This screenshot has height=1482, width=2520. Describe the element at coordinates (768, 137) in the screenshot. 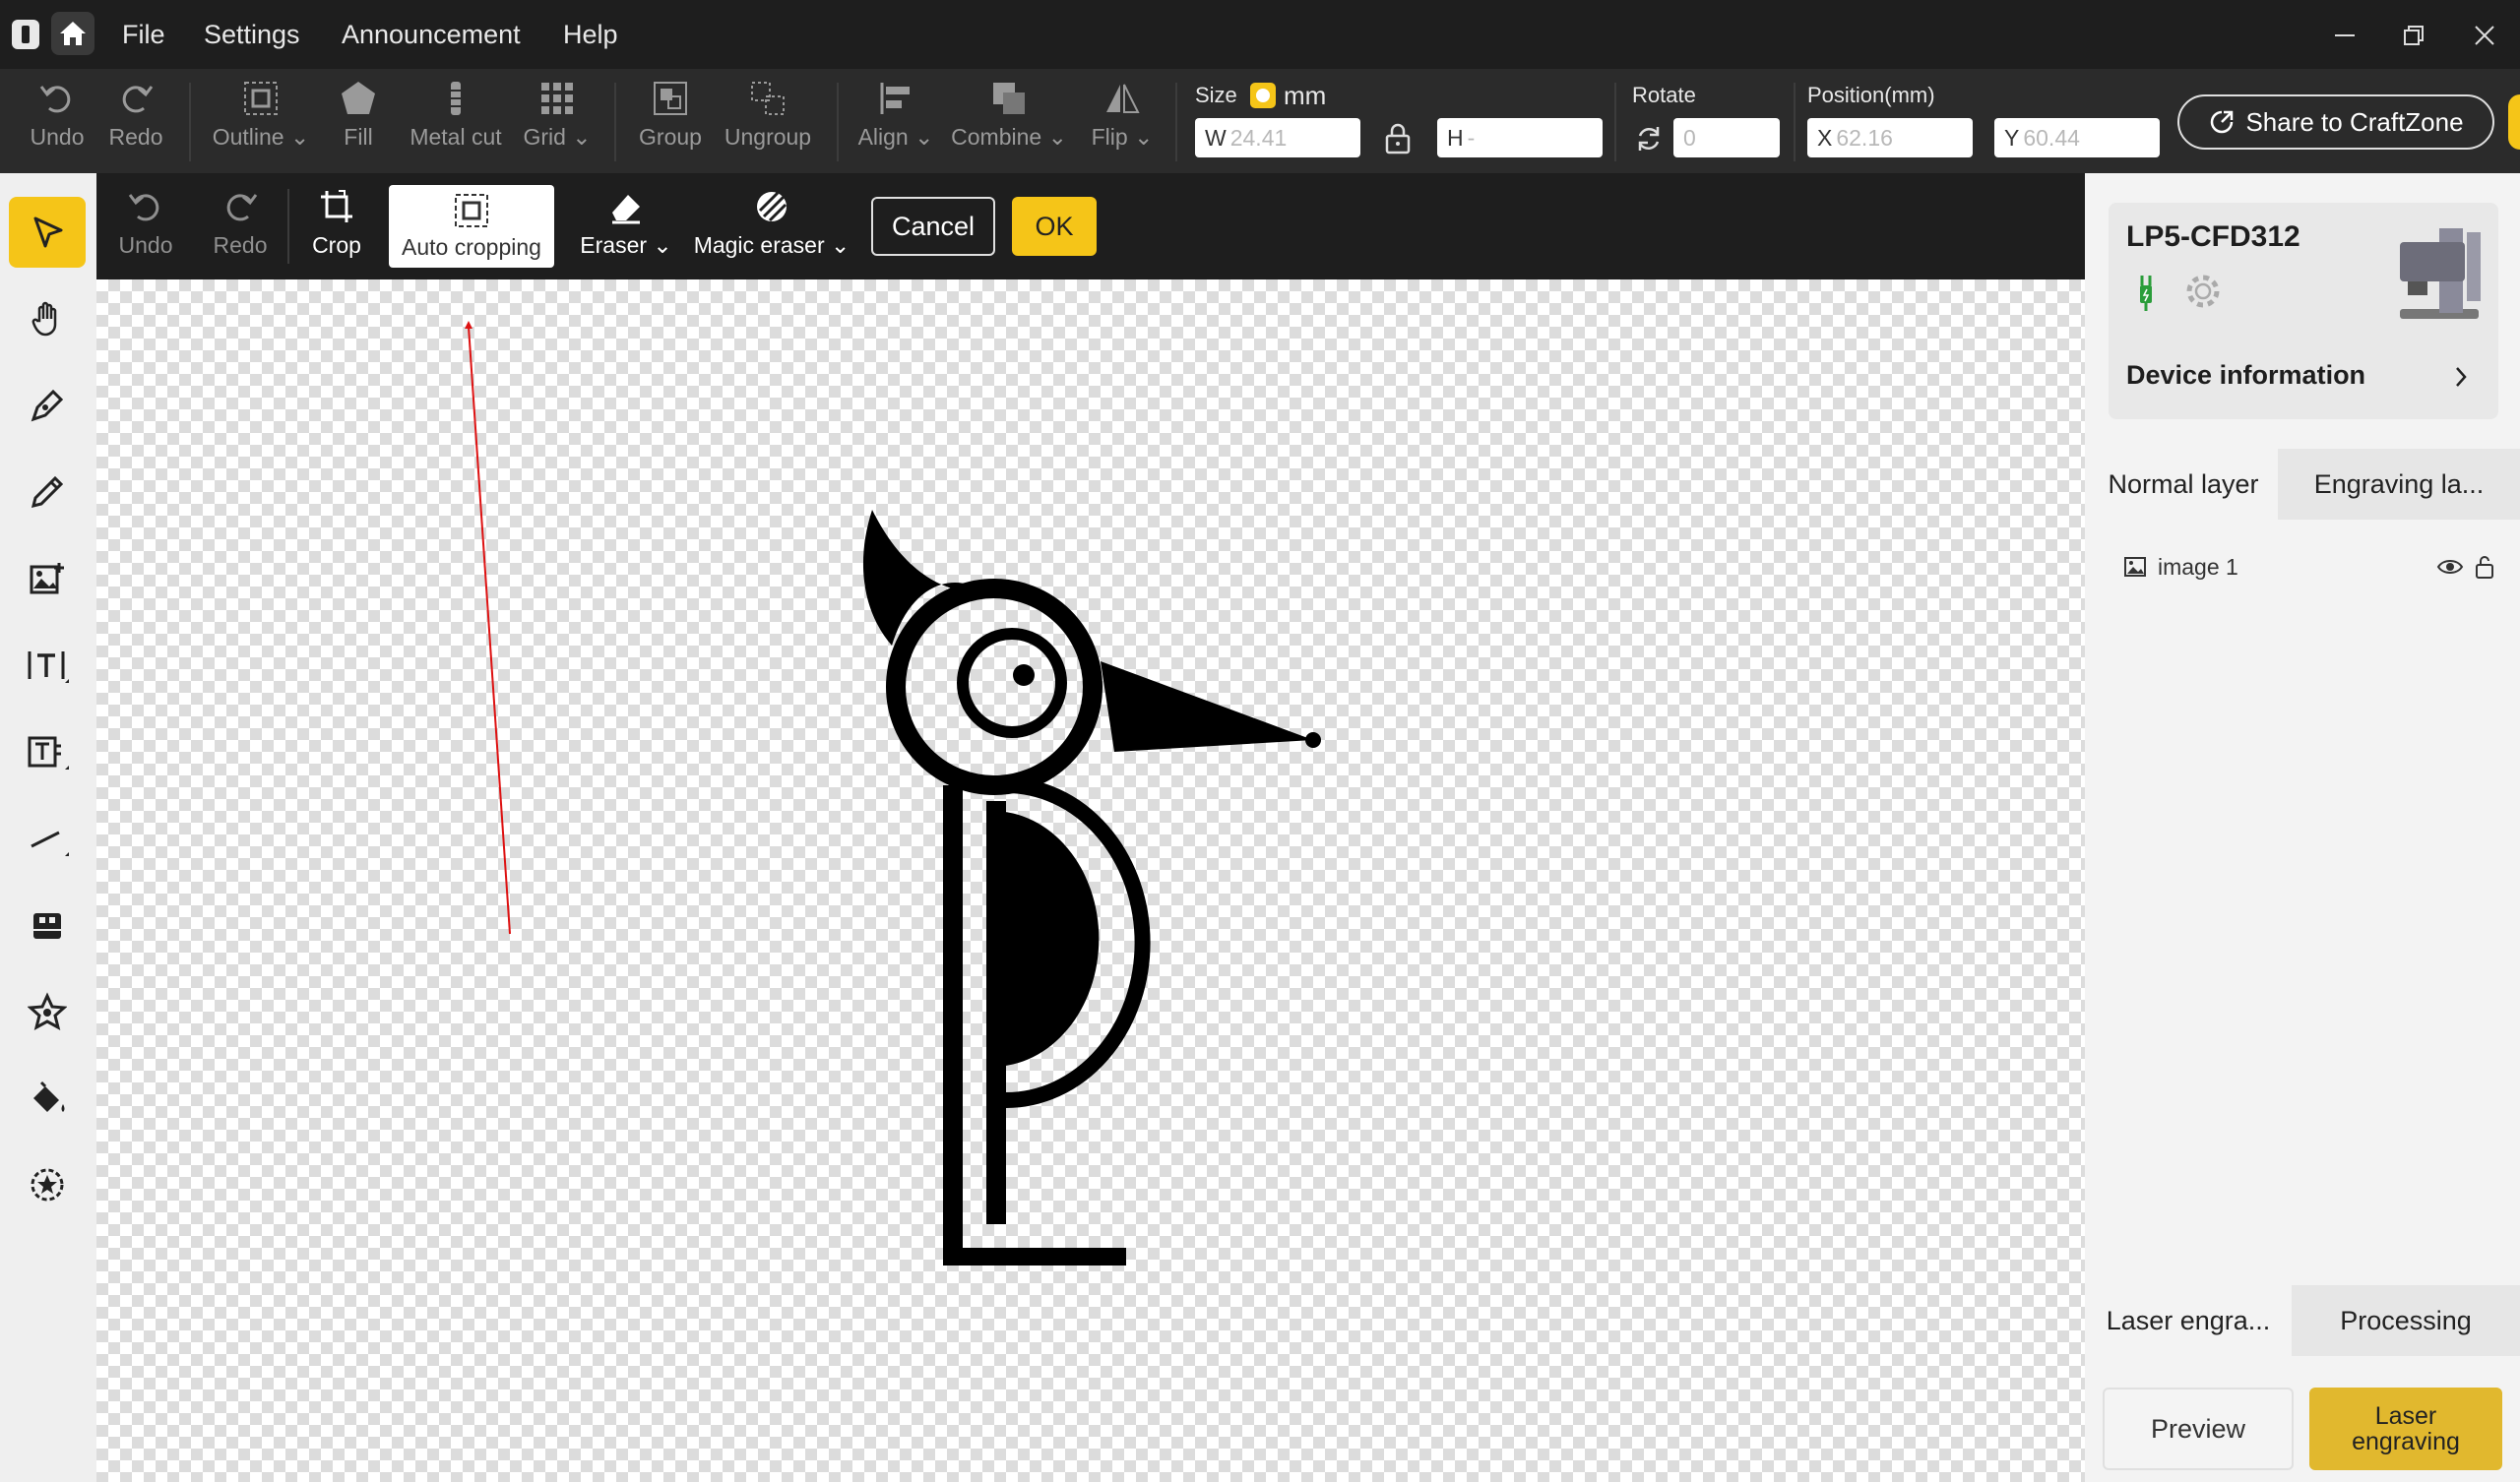

I see `ungroup-label: Ungroup` at that location.